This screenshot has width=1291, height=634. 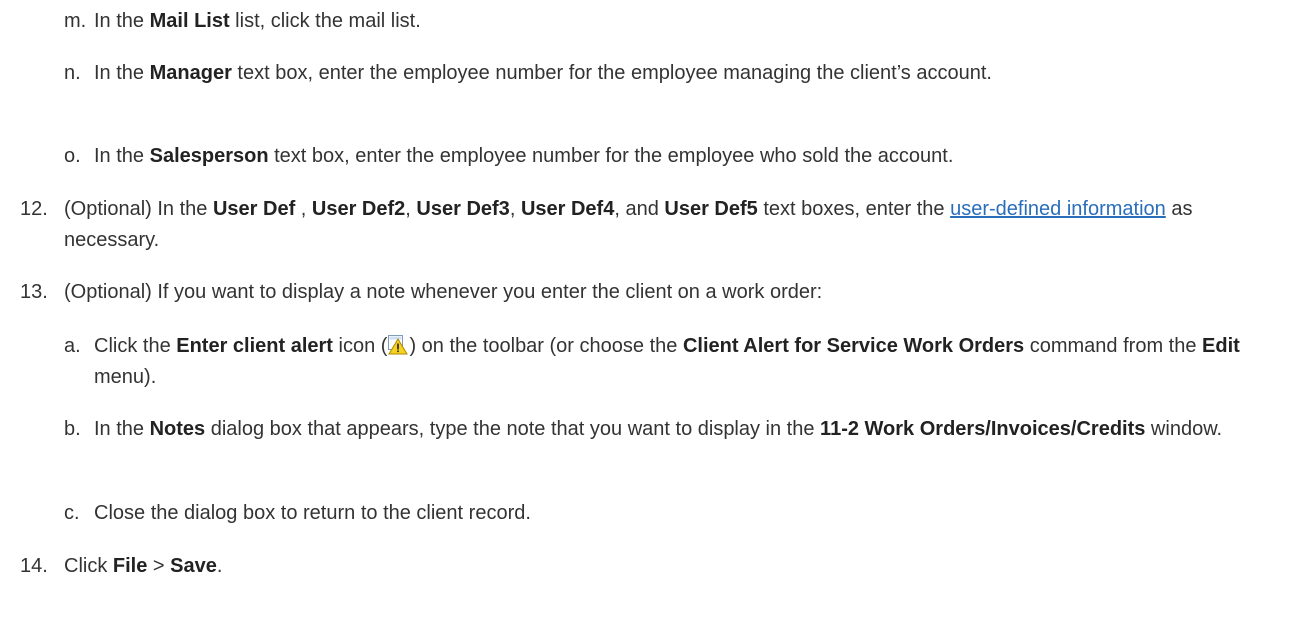 What do you see at coordinates (75, 21) in the screenshot?
I see `step-marker: m.` at bounding box center [75, 21].